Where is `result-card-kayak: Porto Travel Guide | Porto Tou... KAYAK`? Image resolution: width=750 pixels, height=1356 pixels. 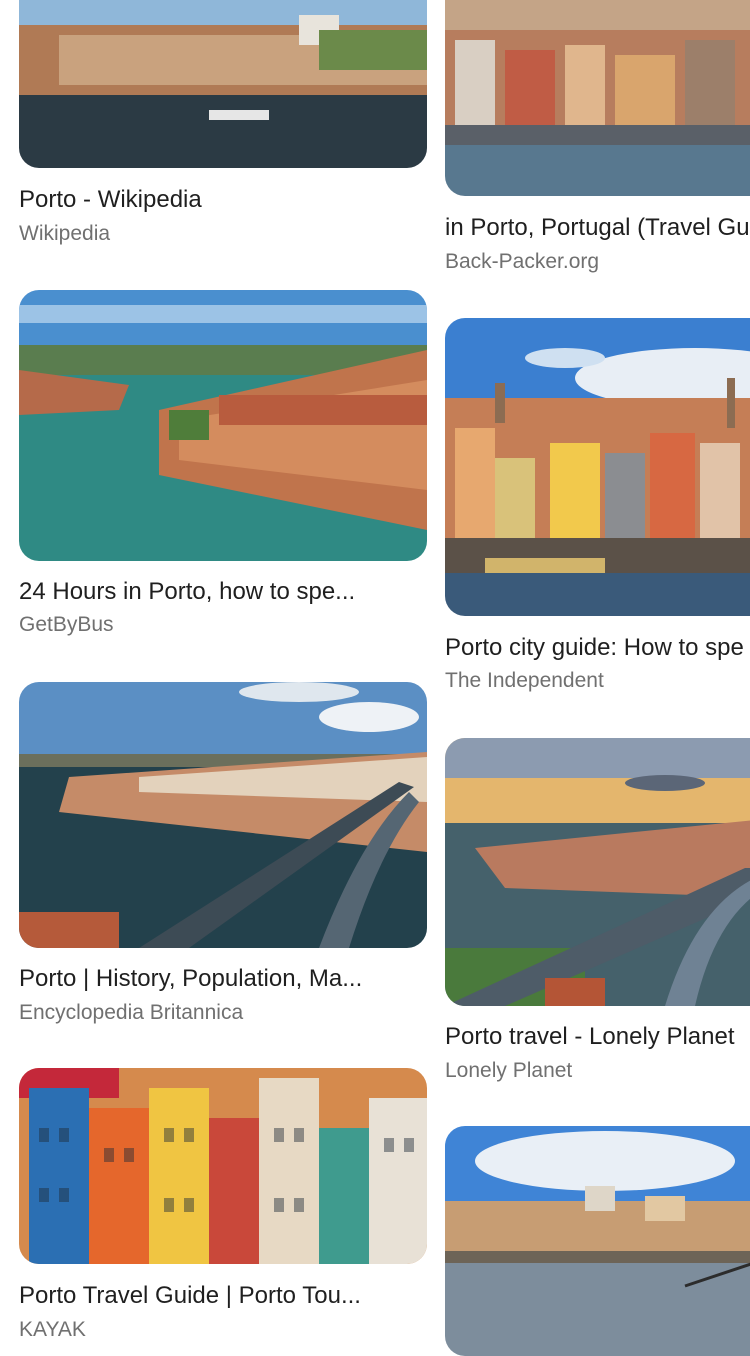 result-card-kayak: Porto Travel Guide | Porto Tou... KAYAK is located at coordinates (223, 1204).